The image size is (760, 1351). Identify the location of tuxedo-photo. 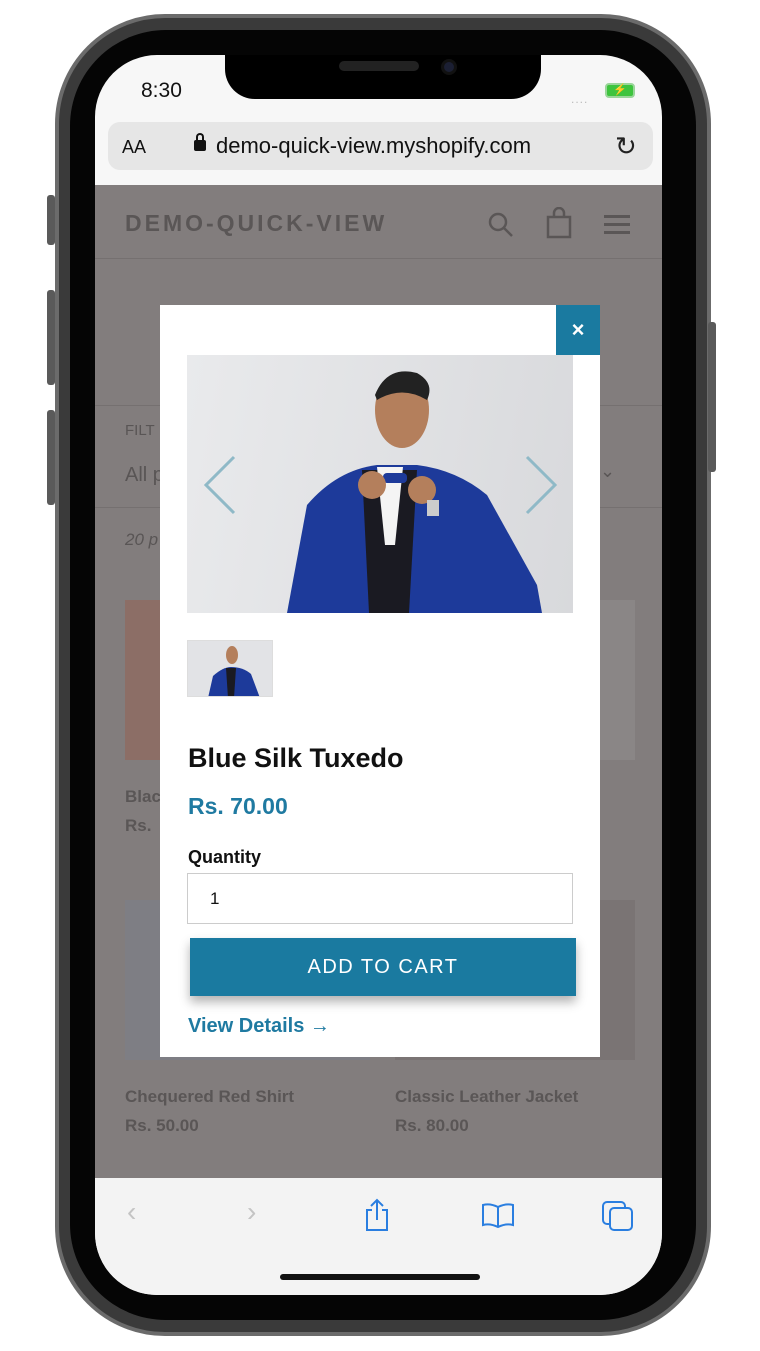
(414, 492).